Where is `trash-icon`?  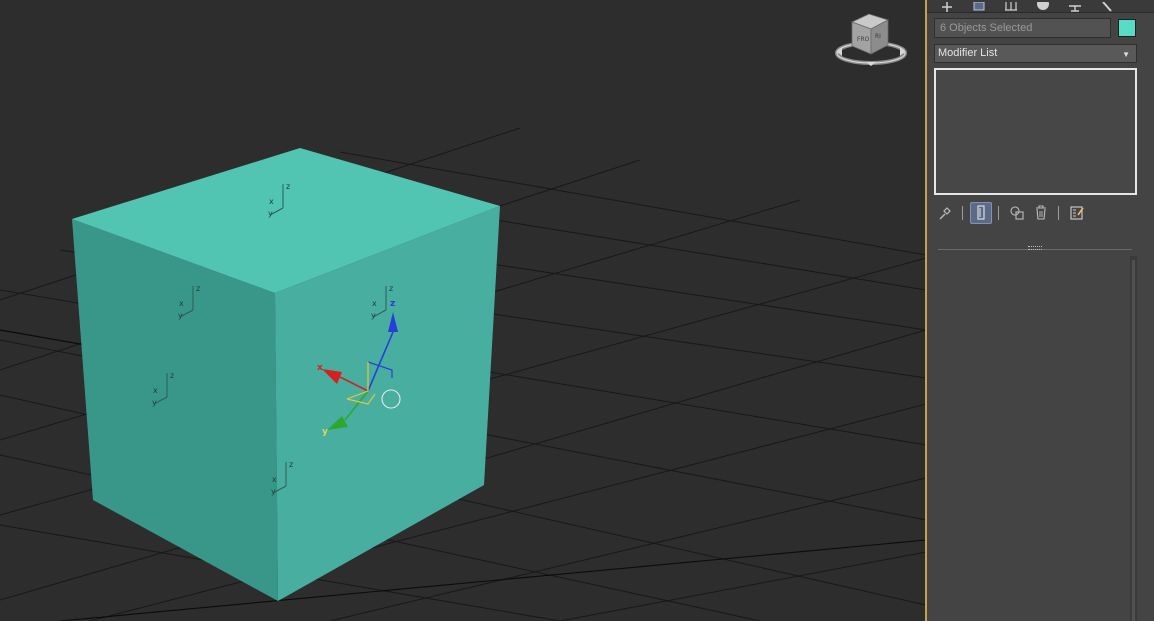 trash-icon is located at coordinates (1041, 212).